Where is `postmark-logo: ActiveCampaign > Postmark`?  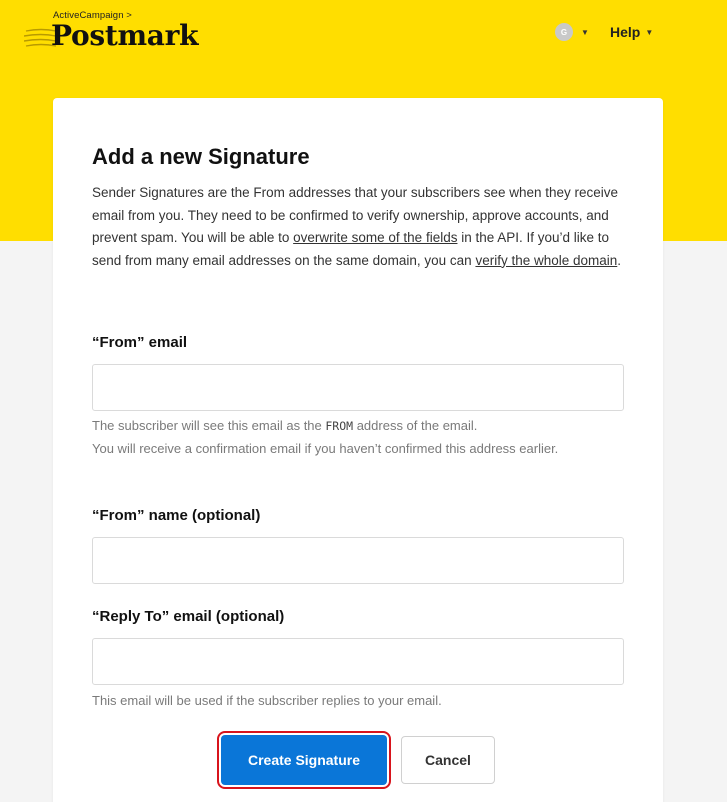 postmark-logo: ActiveCampaign > Postmark is located at coordinates (129, 35).